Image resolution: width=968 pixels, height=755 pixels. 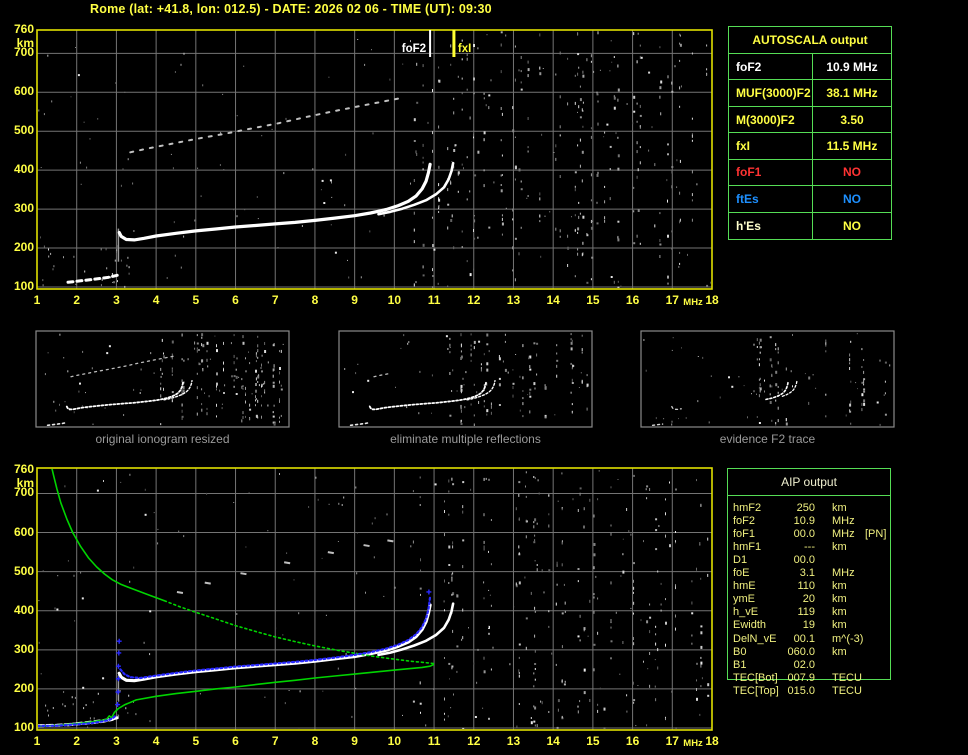 I want to click on autoscala-param-value: 10.9 MHz, so click(x=852, y=67).